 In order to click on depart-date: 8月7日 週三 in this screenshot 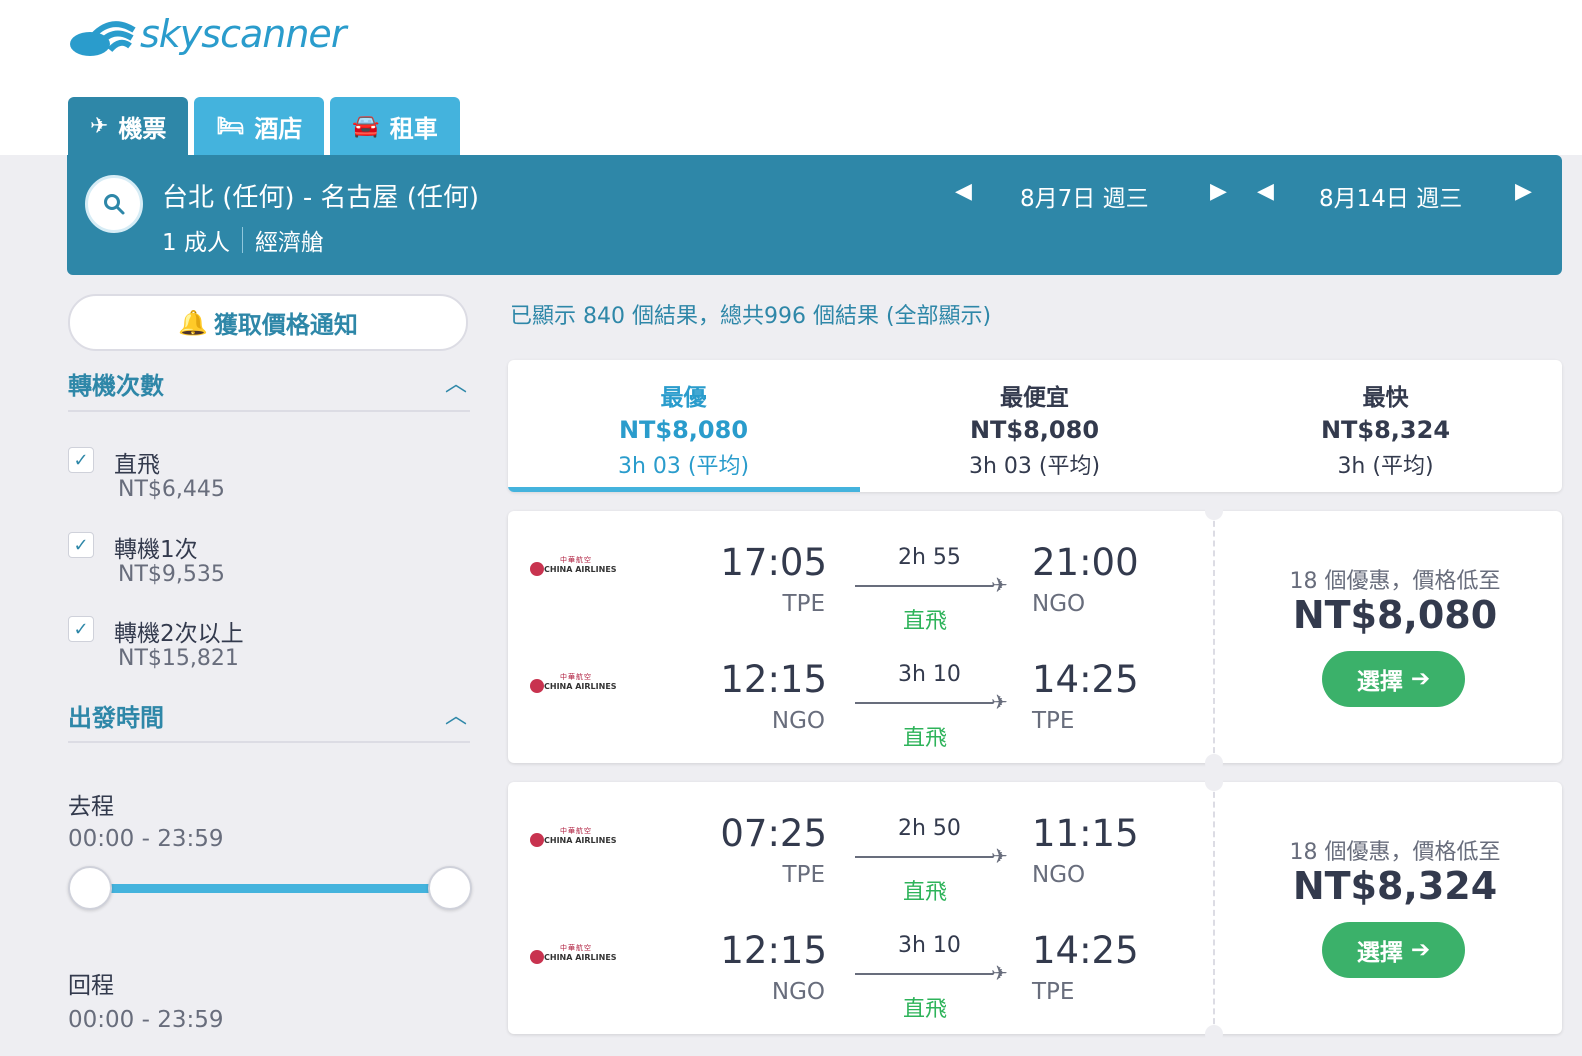, I will do `click(1084, 196)`.